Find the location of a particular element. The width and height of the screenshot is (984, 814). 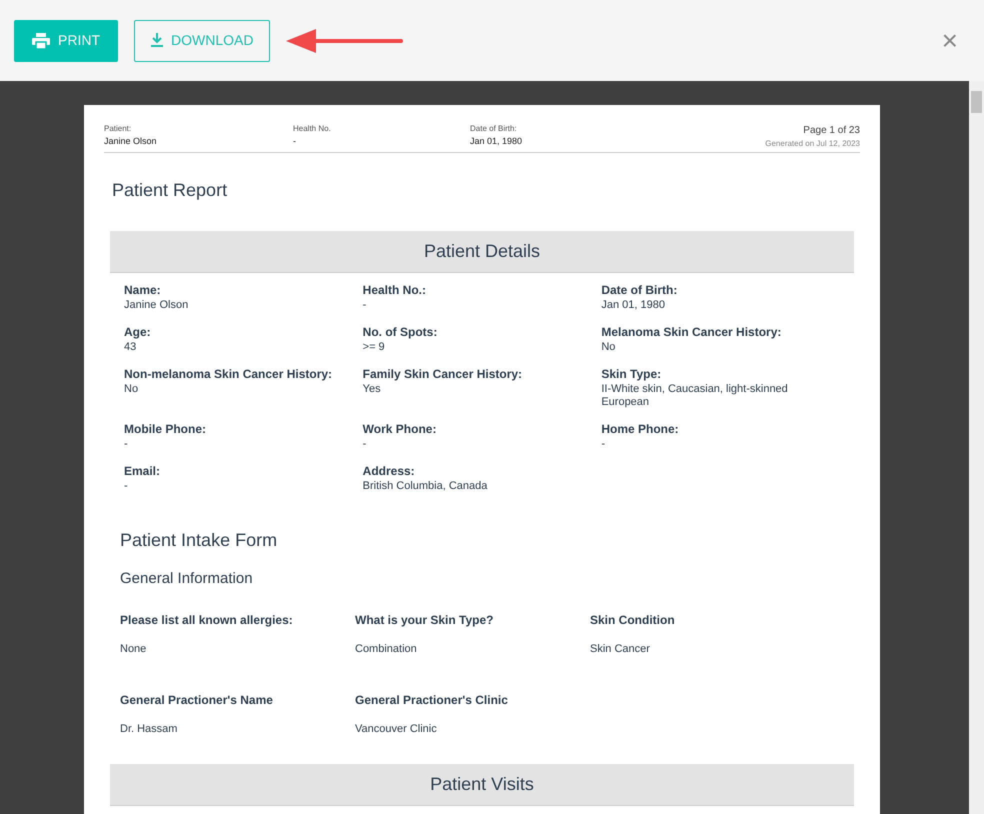

field-label: Skin Type: is located at coordinates (631, 374).